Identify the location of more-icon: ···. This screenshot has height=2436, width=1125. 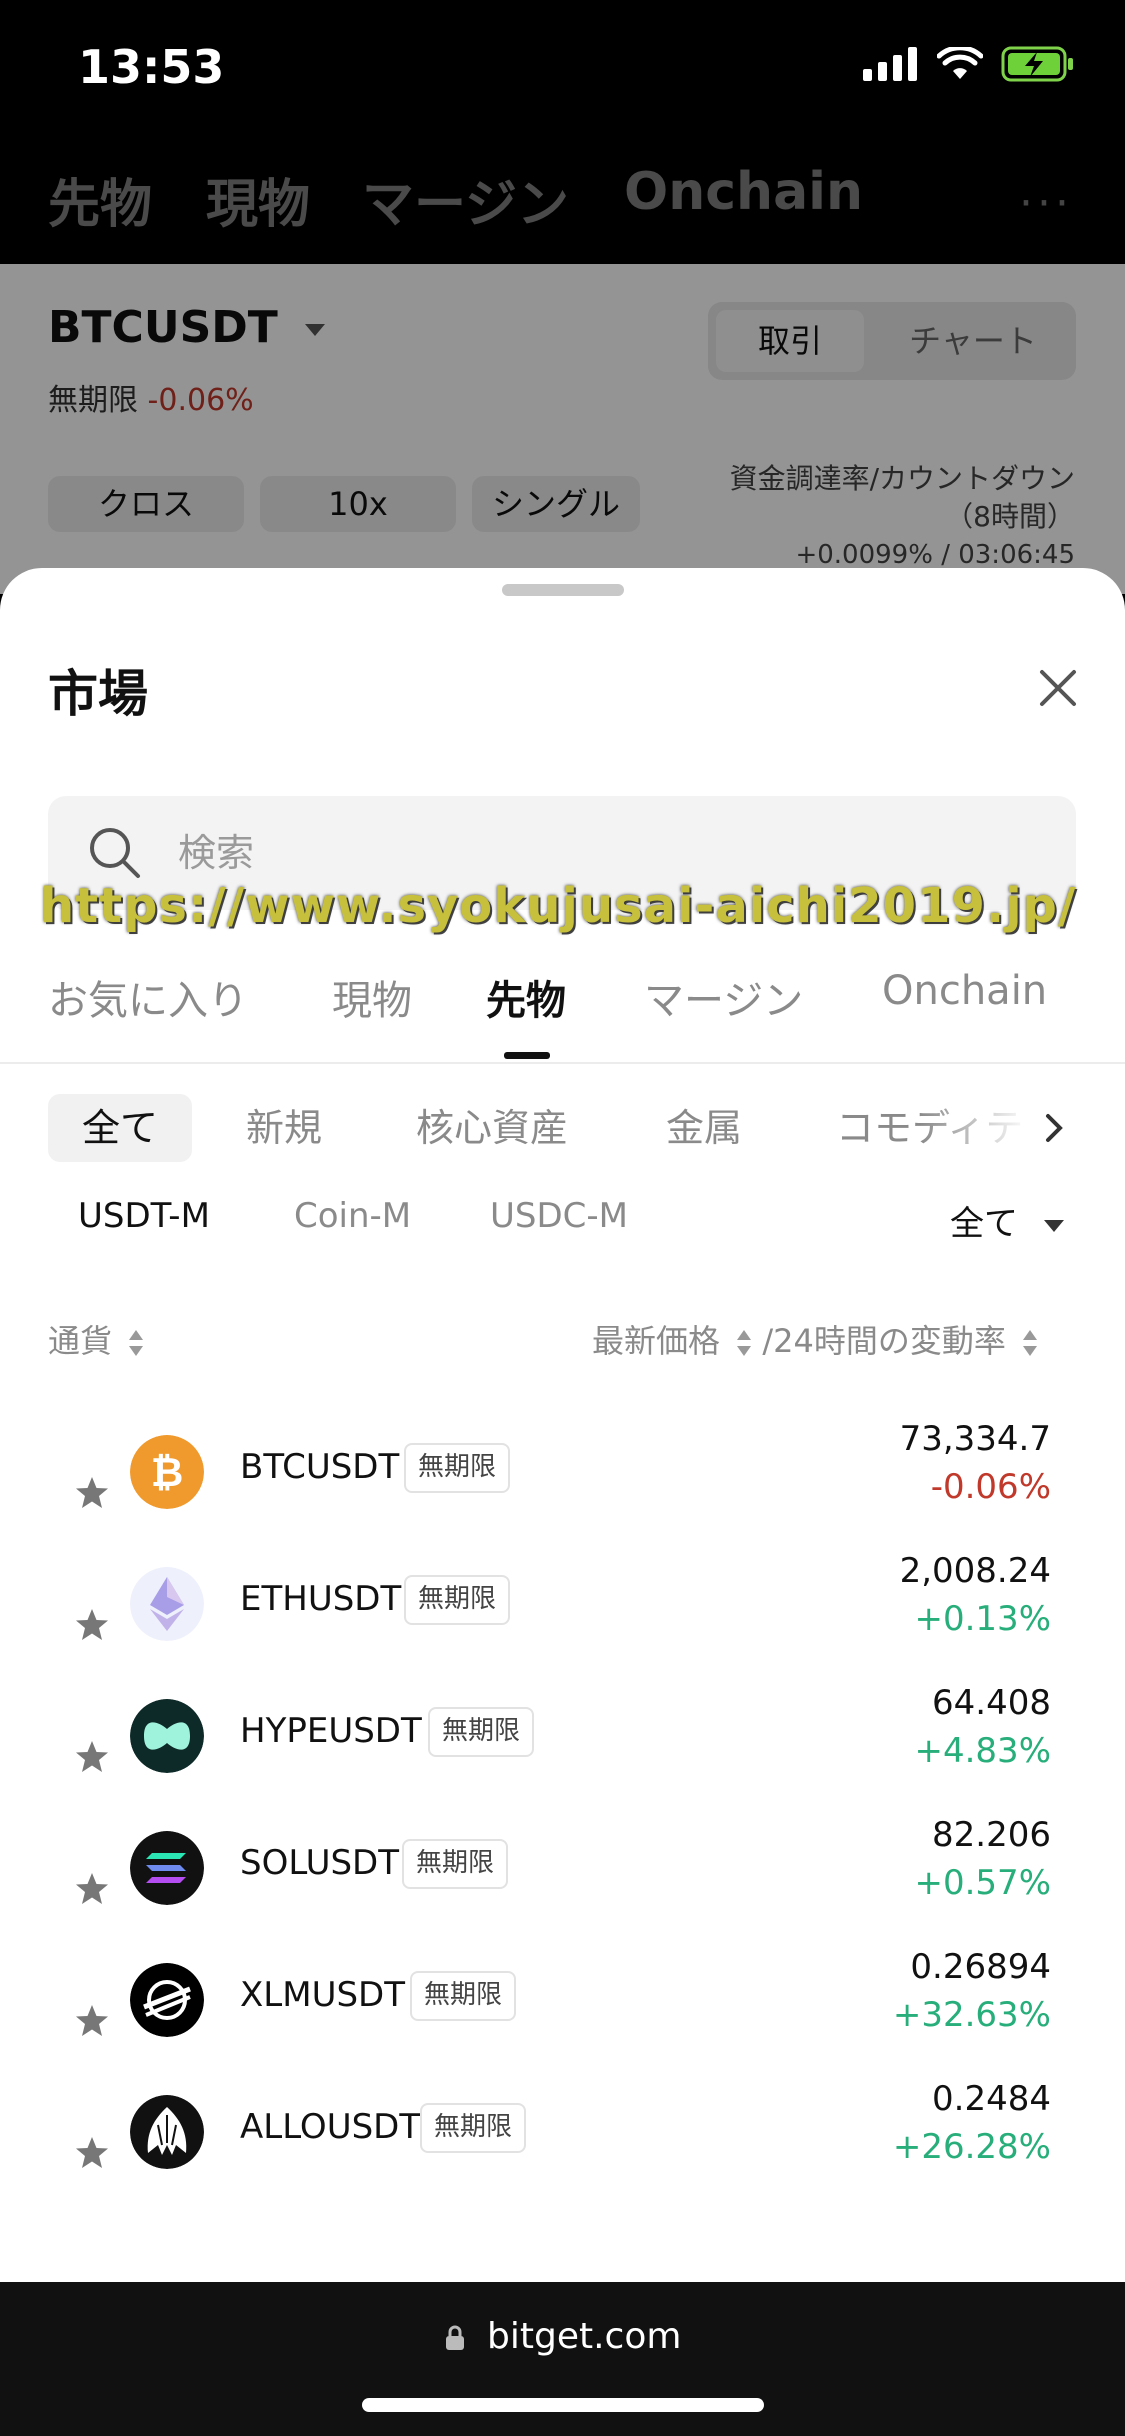
(1046, 203).